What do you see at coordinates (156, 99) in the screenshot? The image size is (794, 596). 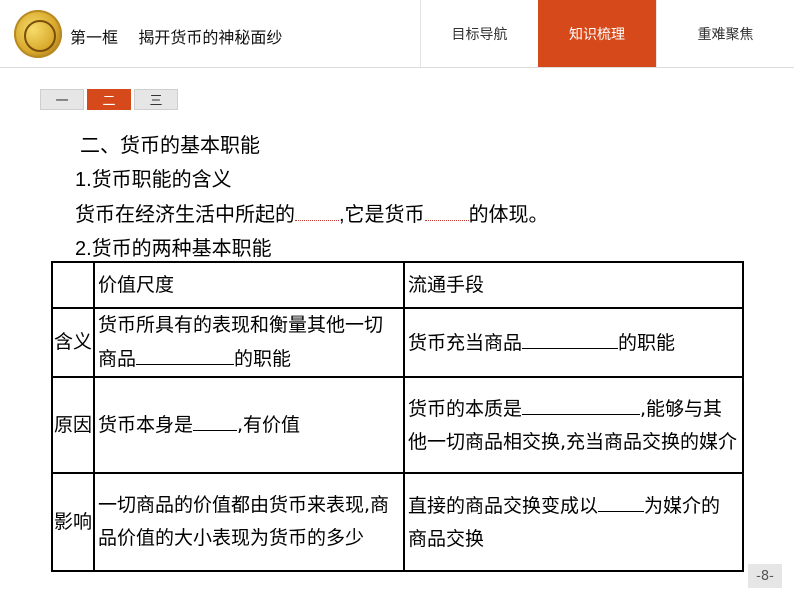 I see `section-tab-3: 三` at bounding box center [156, 99].